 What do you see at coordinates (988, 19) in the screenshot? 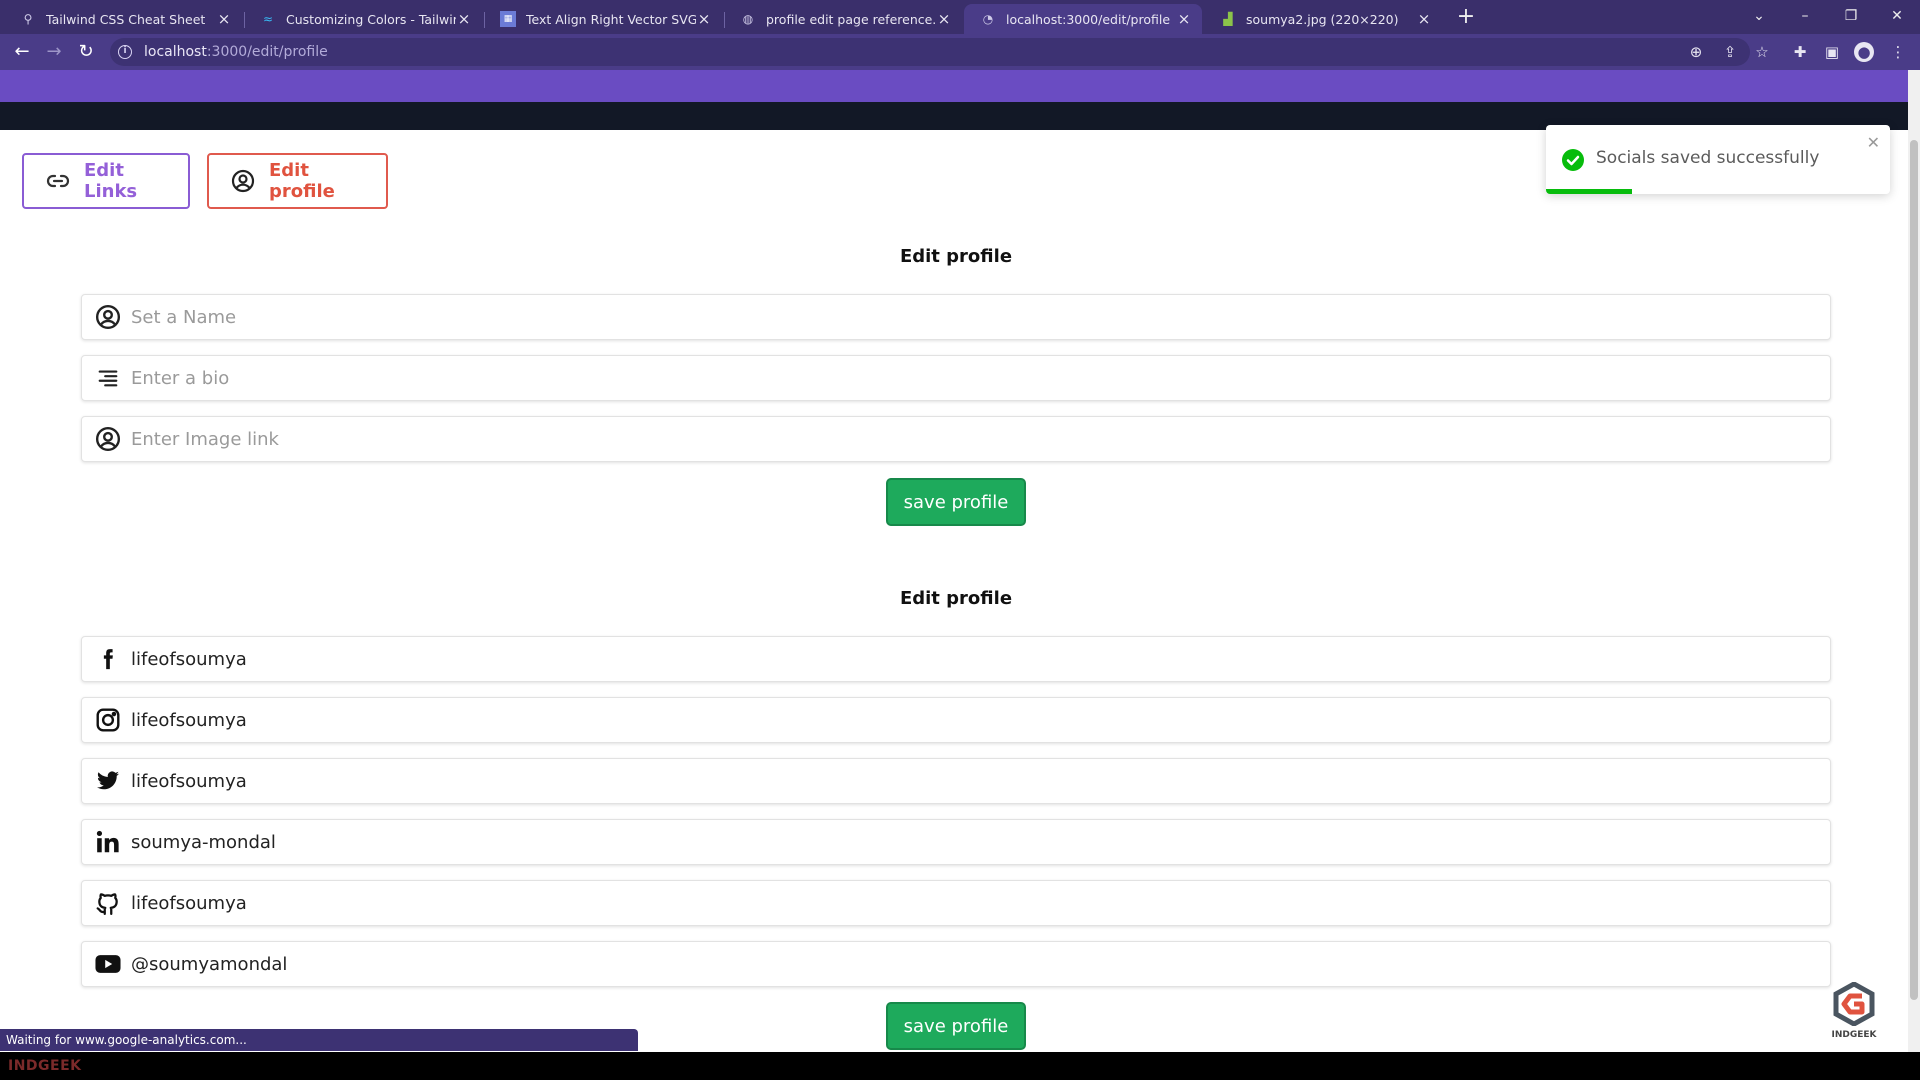
I see `loading-icon: ◔` at bounding box center [988, 19].